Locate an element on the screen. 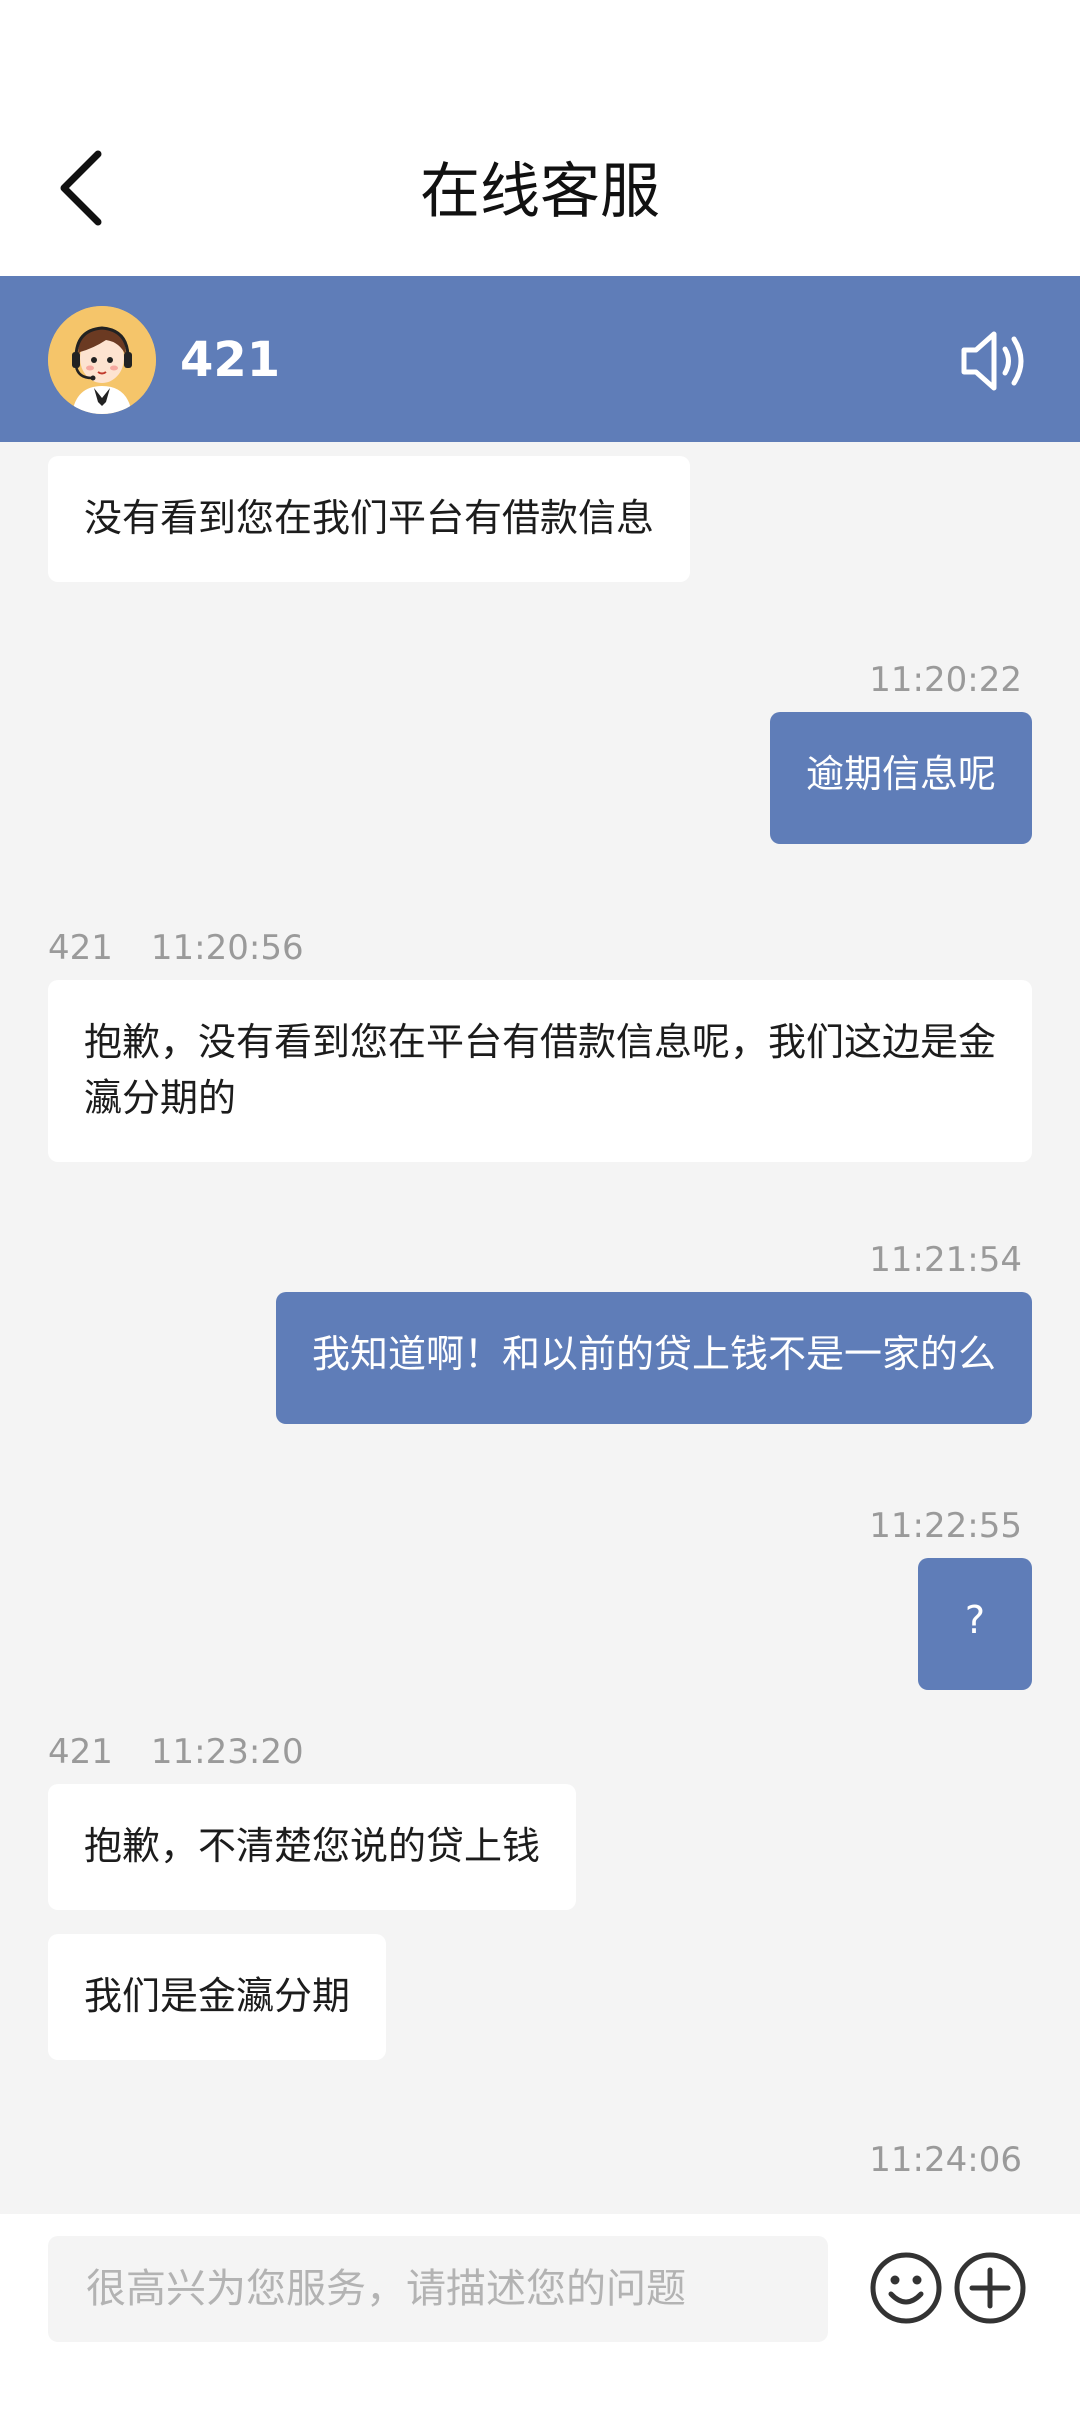 The width and height of the screenshot is (1080, 2412). agent-bar is located at coordinates (540, 359).